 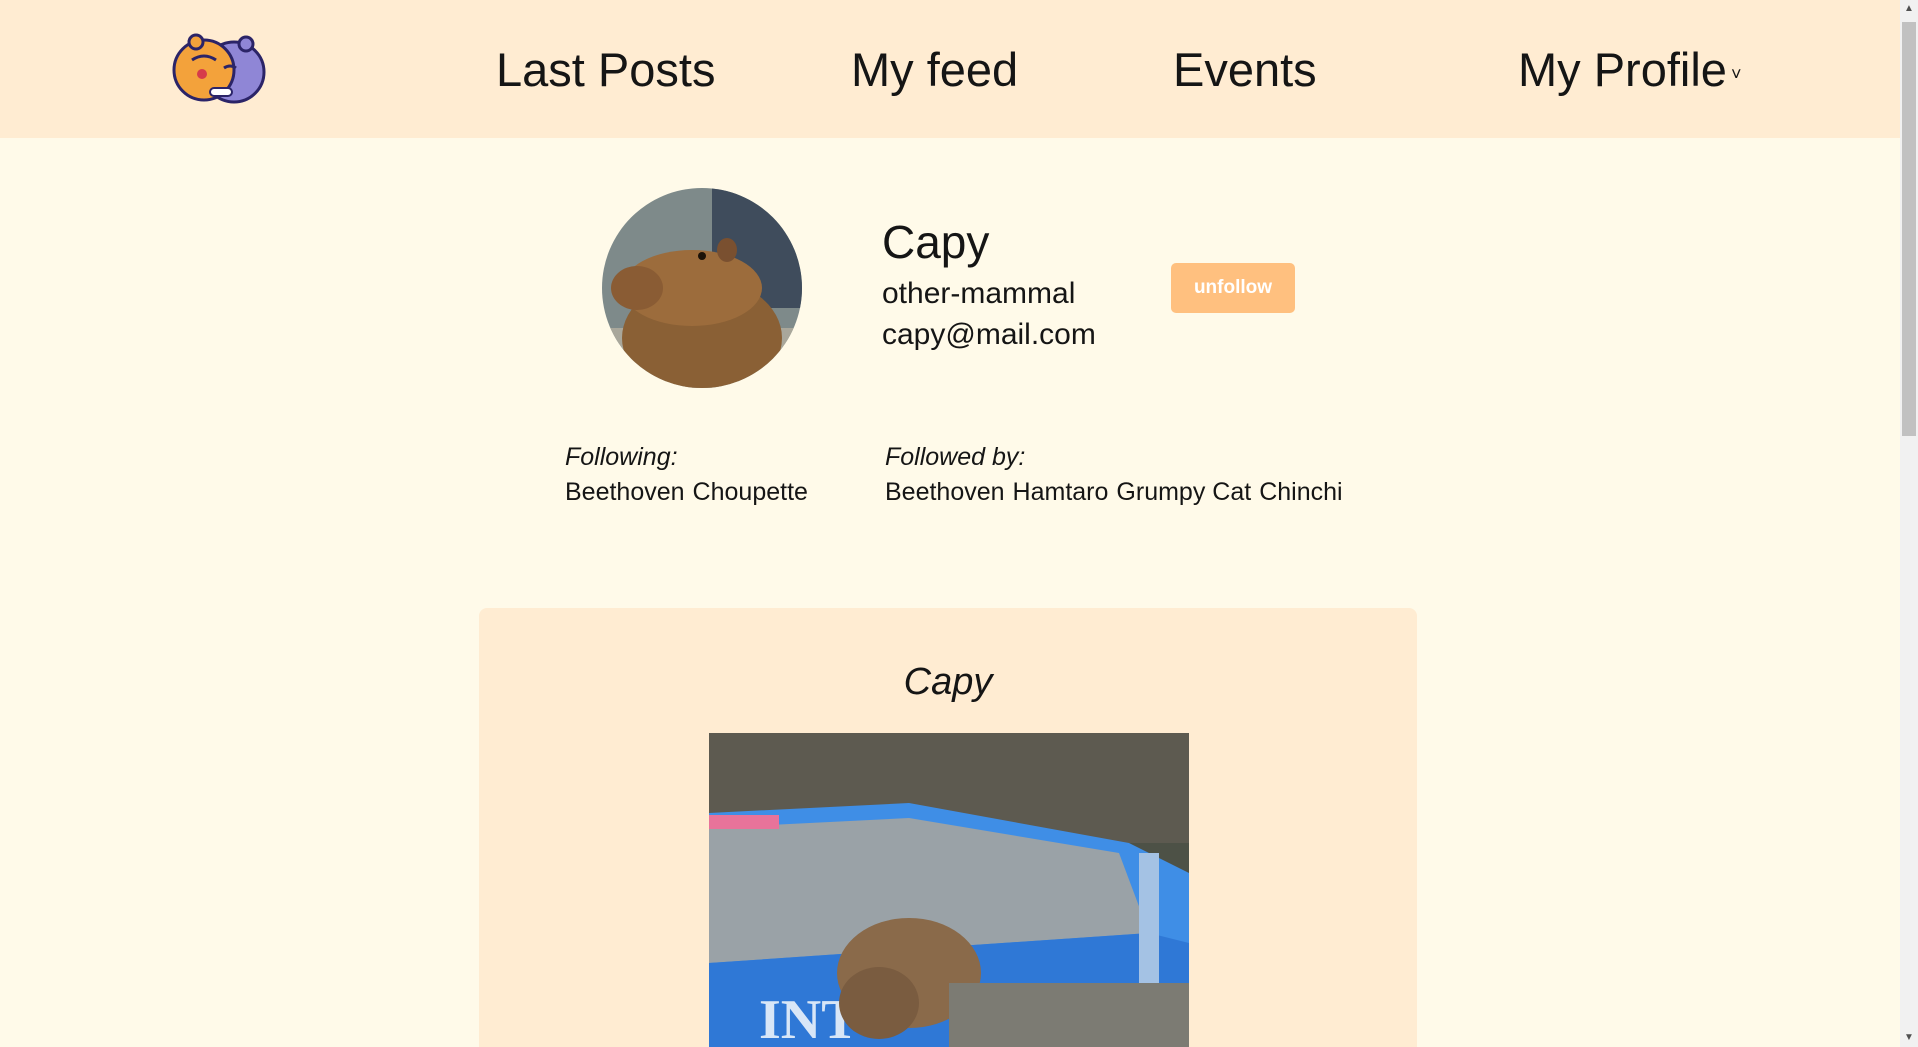 What do you see at coordinates (750, 492) in the screenshot?
I see `following-item: Choupette` at bounding box center [750, 492].